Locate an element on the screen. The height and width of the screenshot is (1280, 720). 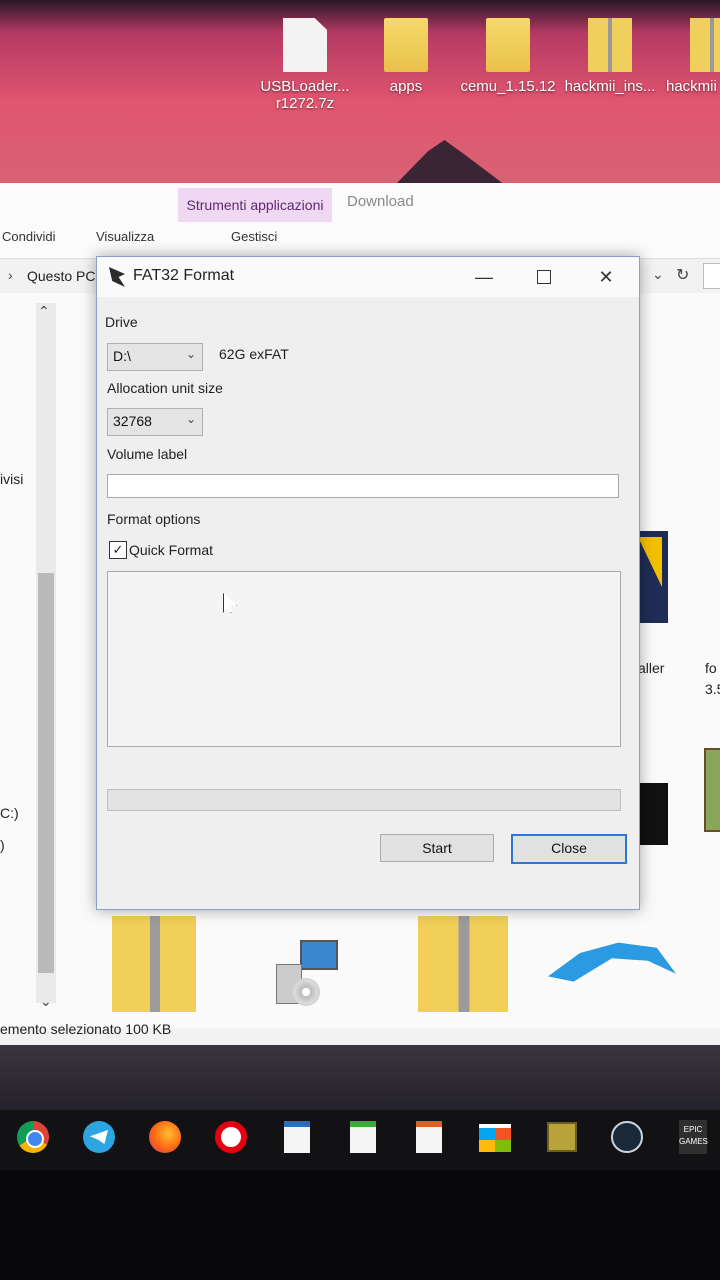
file-label-partial: 3.5 is located at coordinates (712, 689).